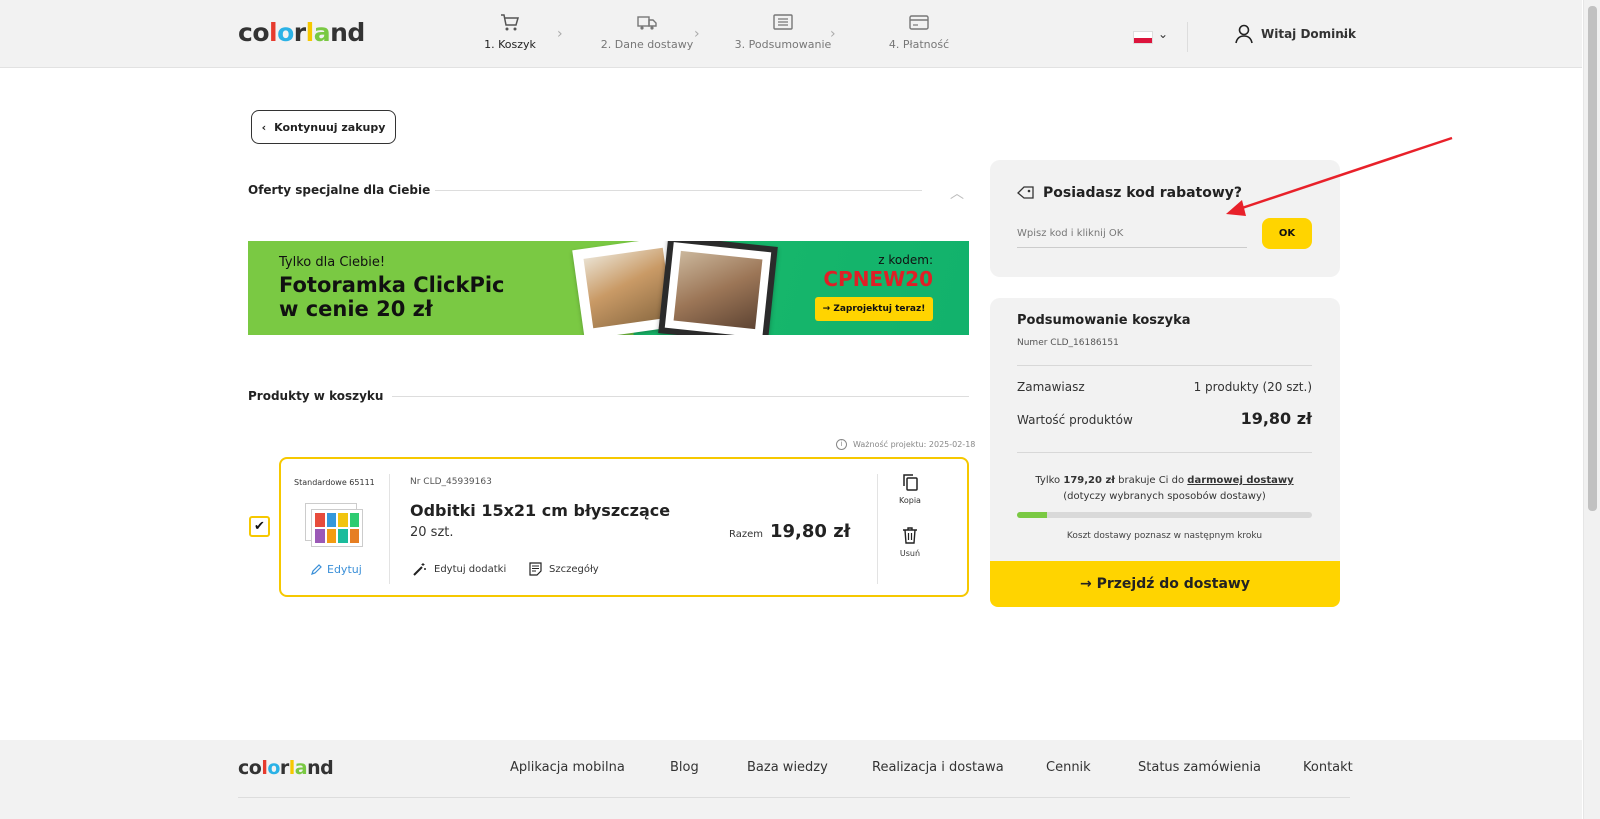 This screenshot has width=1600, height=819. What do you see at coordinates (1132, 234) in the screenshot?
I see `coupon-code-input` at bounding box center [1132, 234].